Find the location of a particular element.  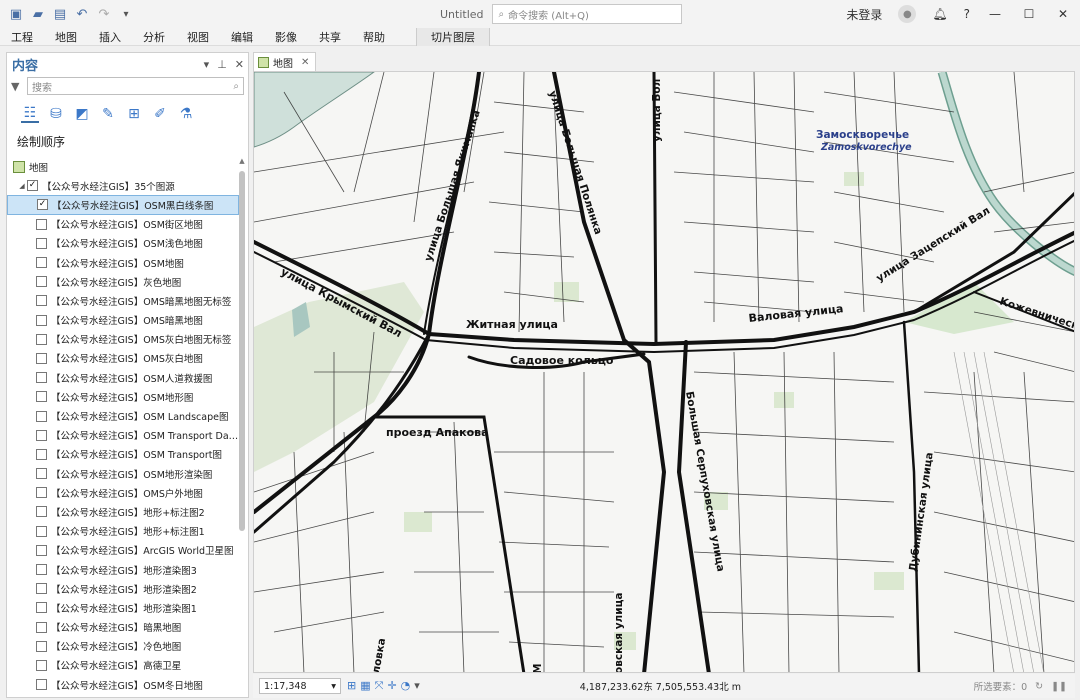

layer-row: 【公众号水经注GIS】OMS灰白地图无标签 is located at coordinates (123, 339).